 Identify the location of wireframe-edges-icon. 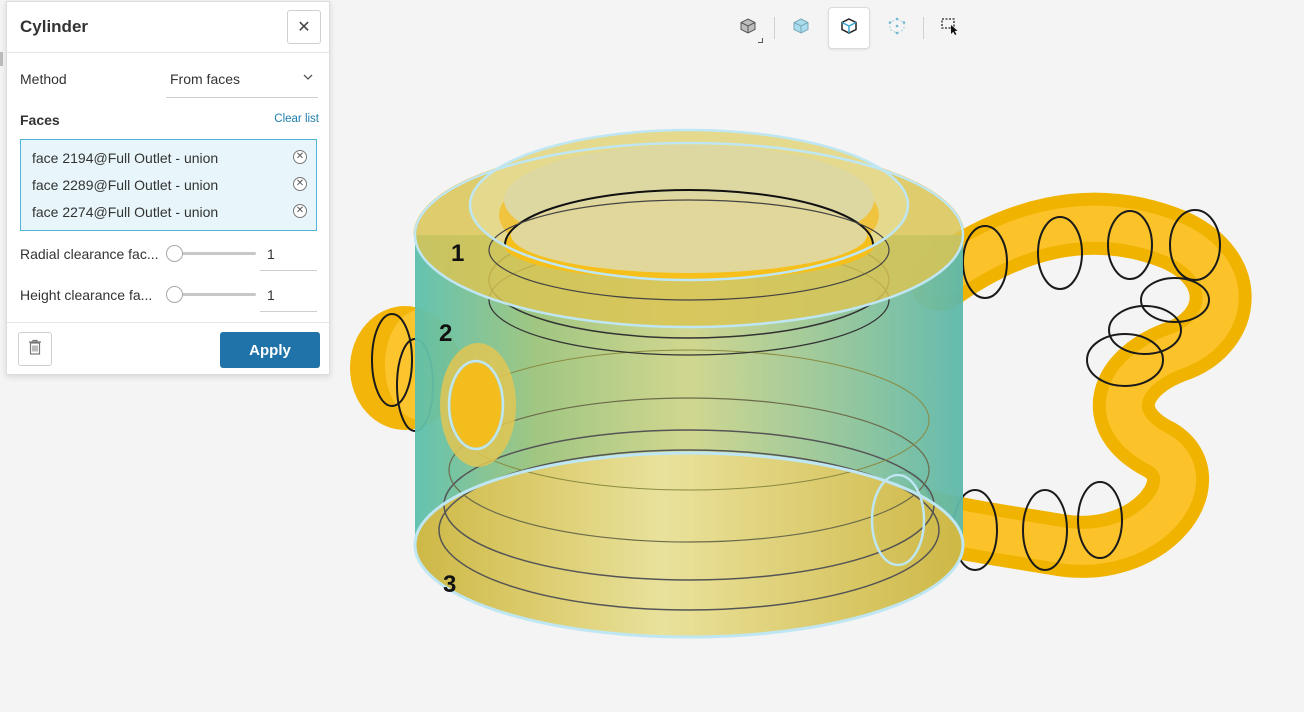
(849, 28).